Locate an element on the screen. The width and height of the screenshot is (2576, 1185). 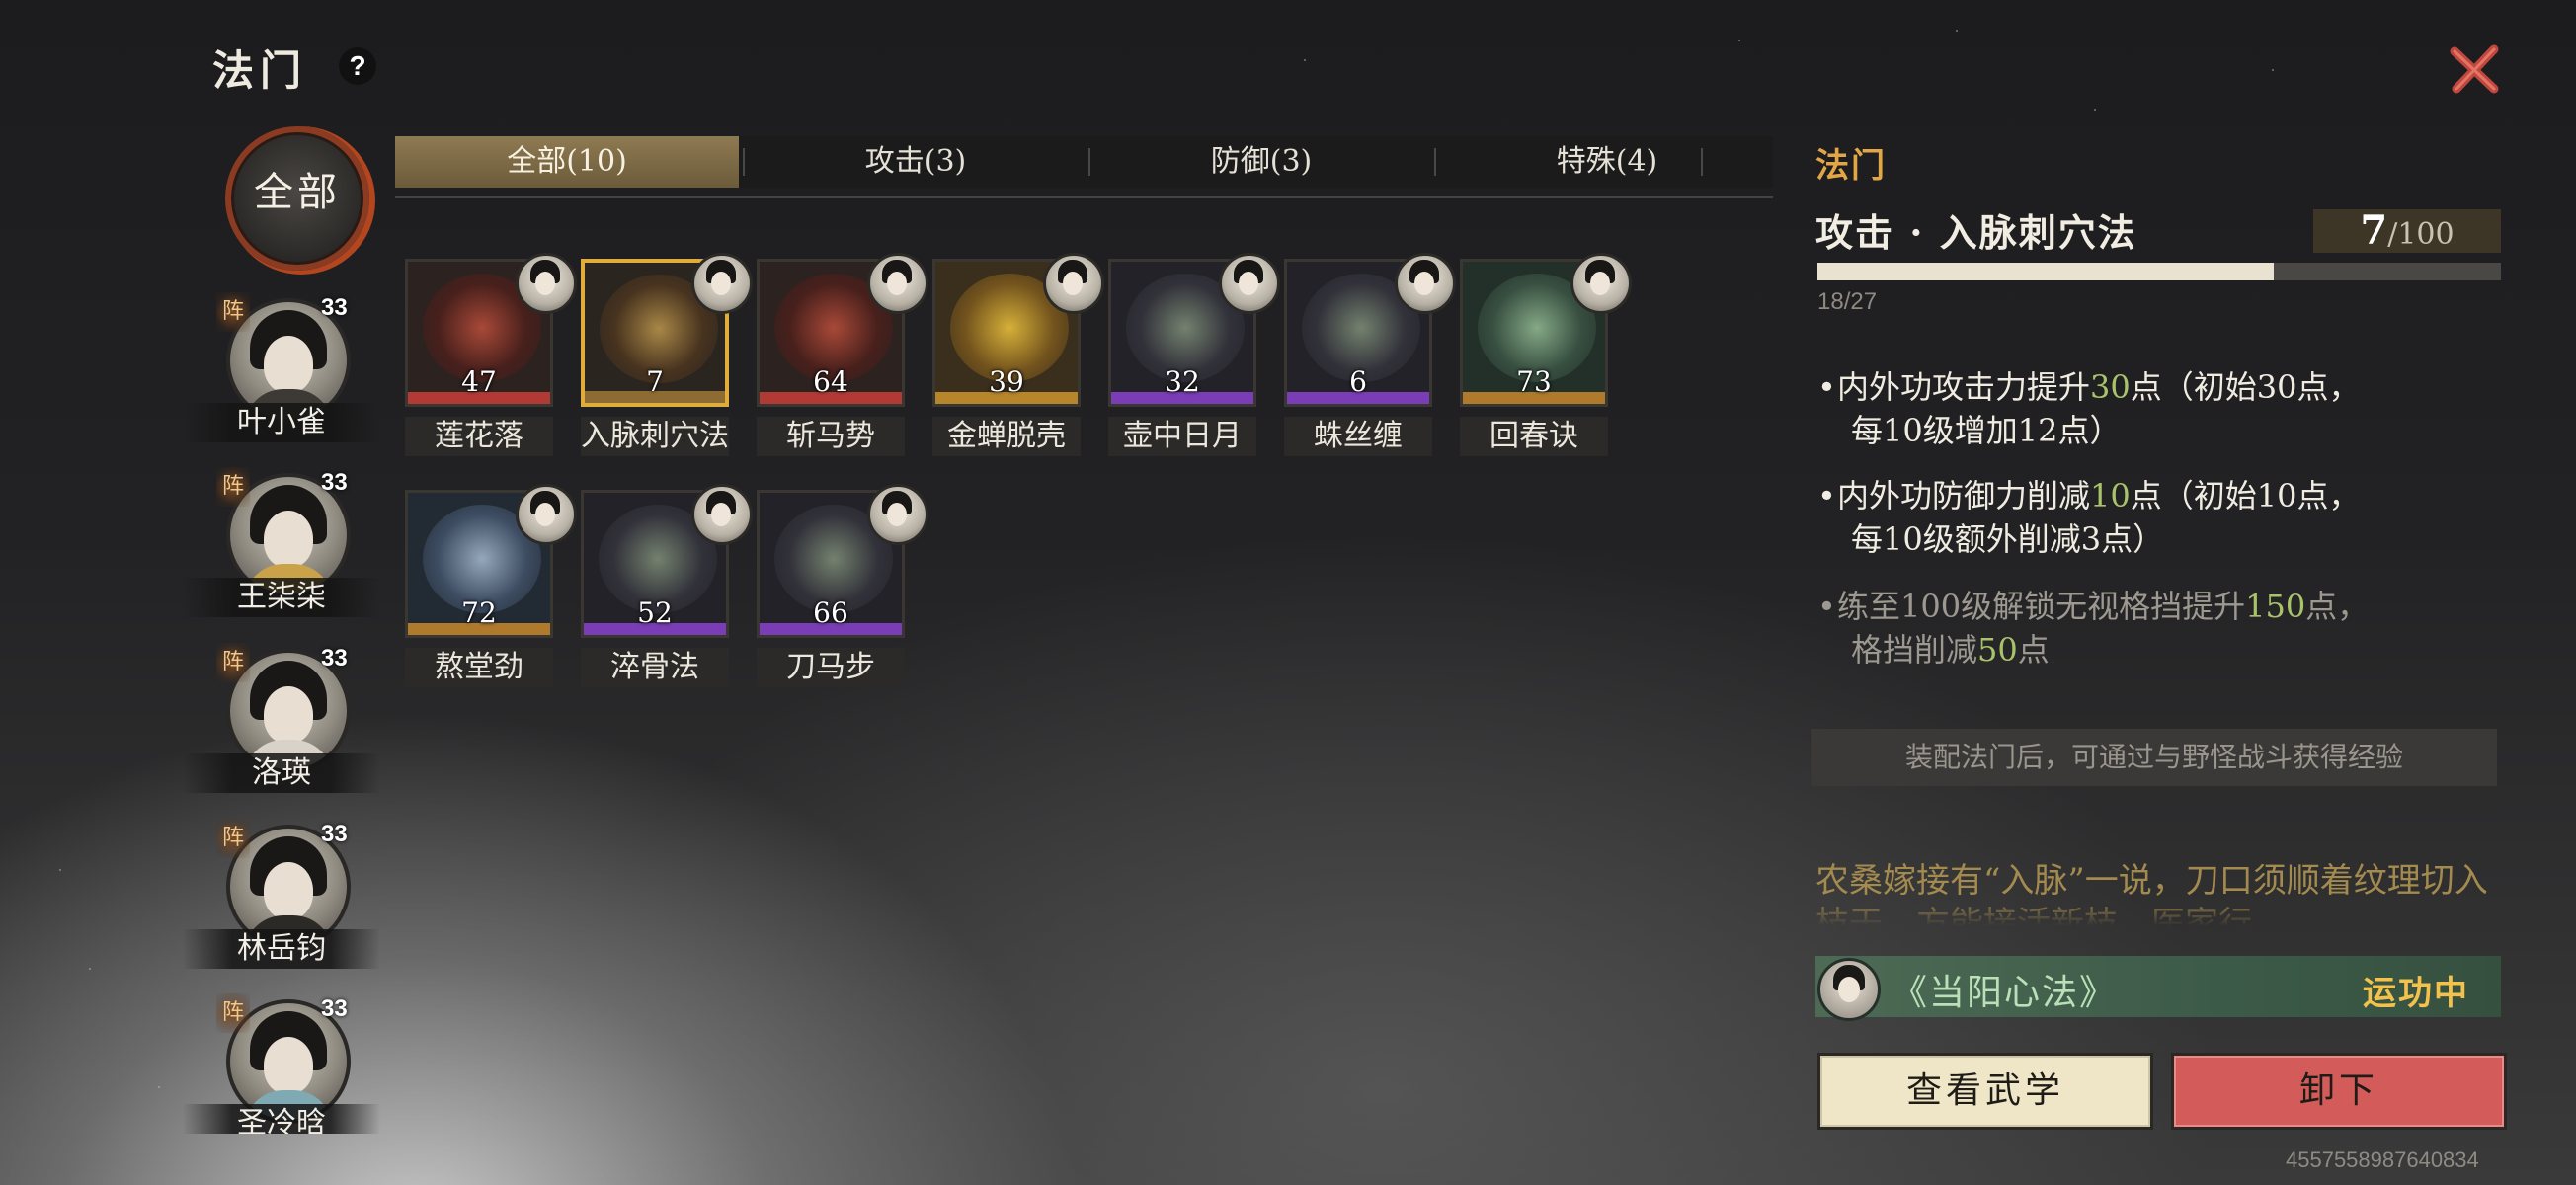
skill-card: 52 淬骨法 is located at coordinates (669, 591).